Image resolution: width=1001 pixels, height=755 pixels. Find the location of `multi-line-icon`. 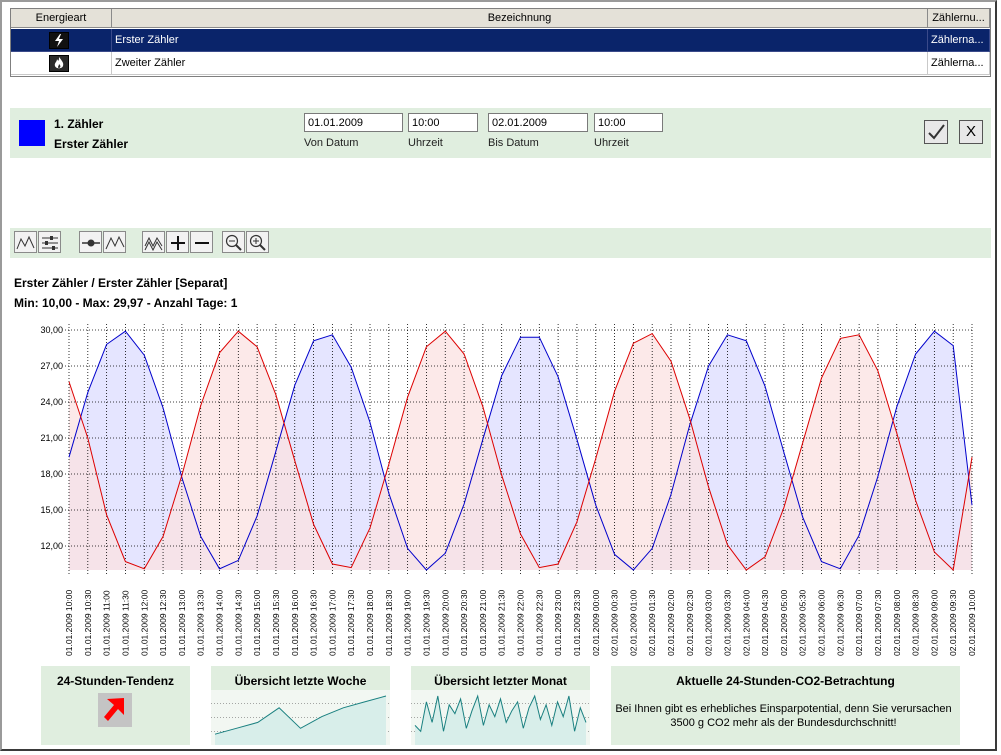

multi-line-icon is located at coordinates (153, 244).